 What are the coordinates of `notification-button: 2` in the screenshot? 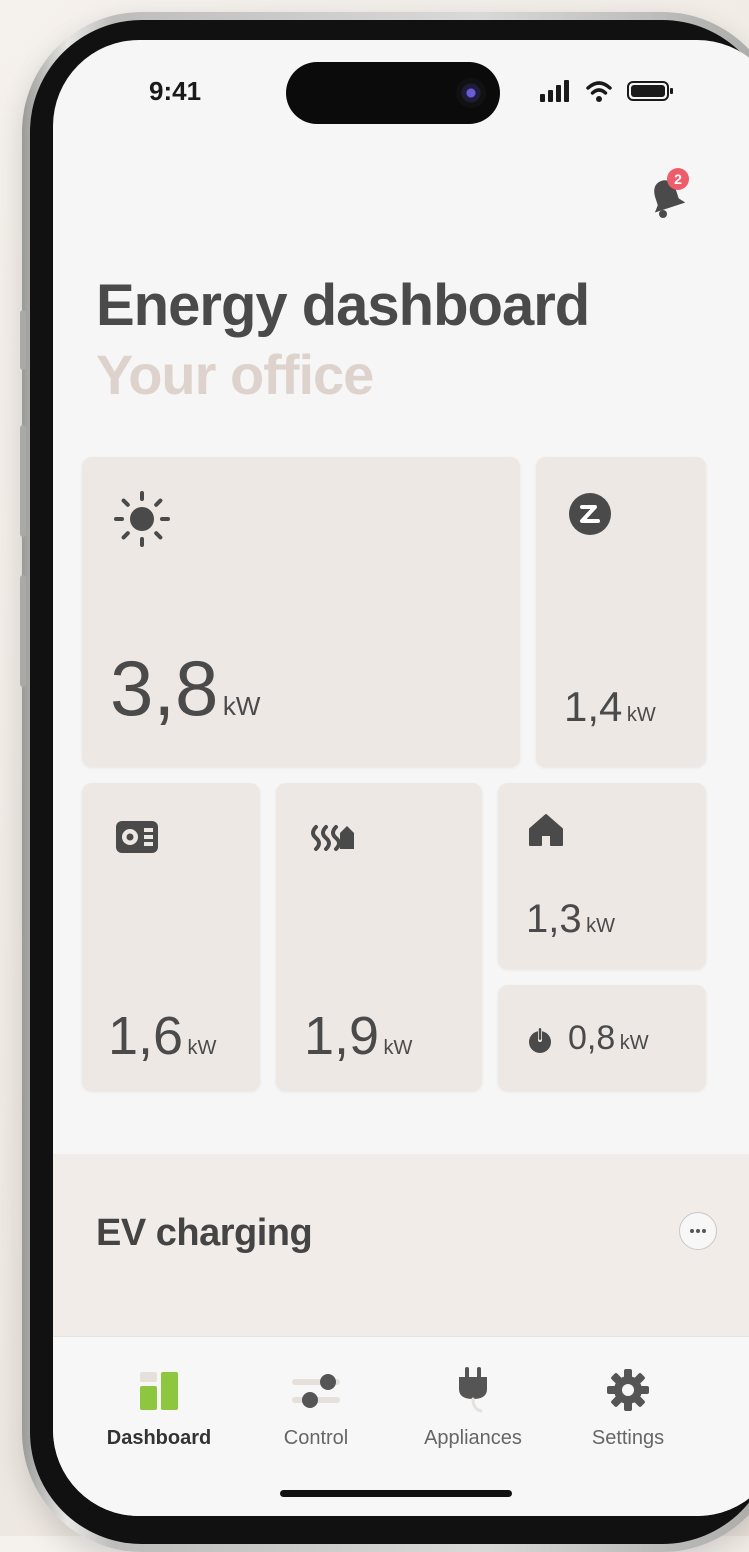 It's located at (669, 193).